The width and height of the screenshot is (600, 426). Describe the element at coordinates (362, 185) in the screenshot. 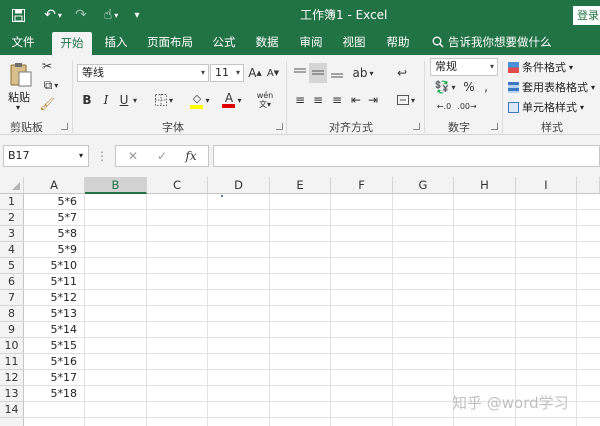

I see `column-header: F` at that location.